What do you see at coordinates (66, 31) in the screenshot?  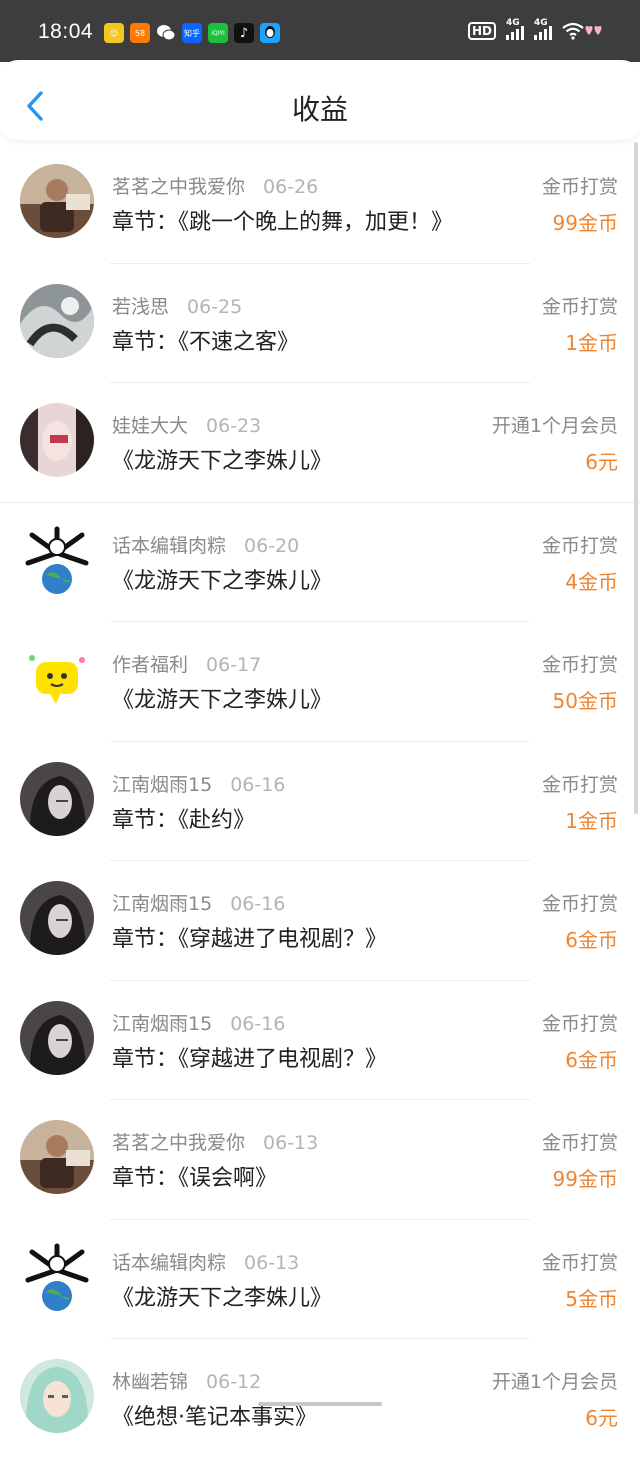 I see `status-time: 18:04` at bounding box center [66, 31].